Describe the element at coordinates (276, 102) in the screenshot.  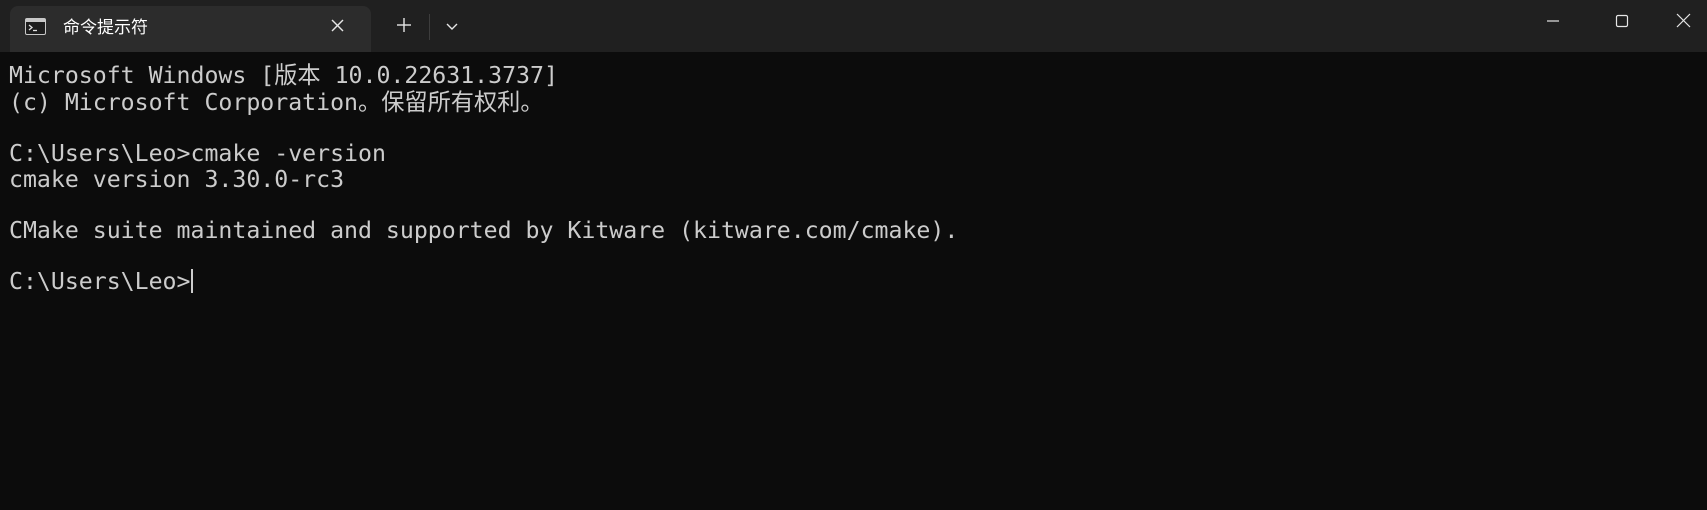
I see `terminal-line: (c) Microsoft Corporation。保留所有权利。` at that location.